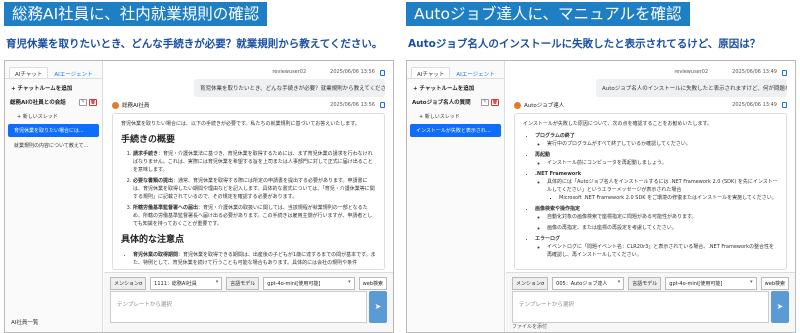  Describe the element at coordinates (24, 322) in the screenshot. I see `ai-staff-list-link: AI社員一覧` at that location.